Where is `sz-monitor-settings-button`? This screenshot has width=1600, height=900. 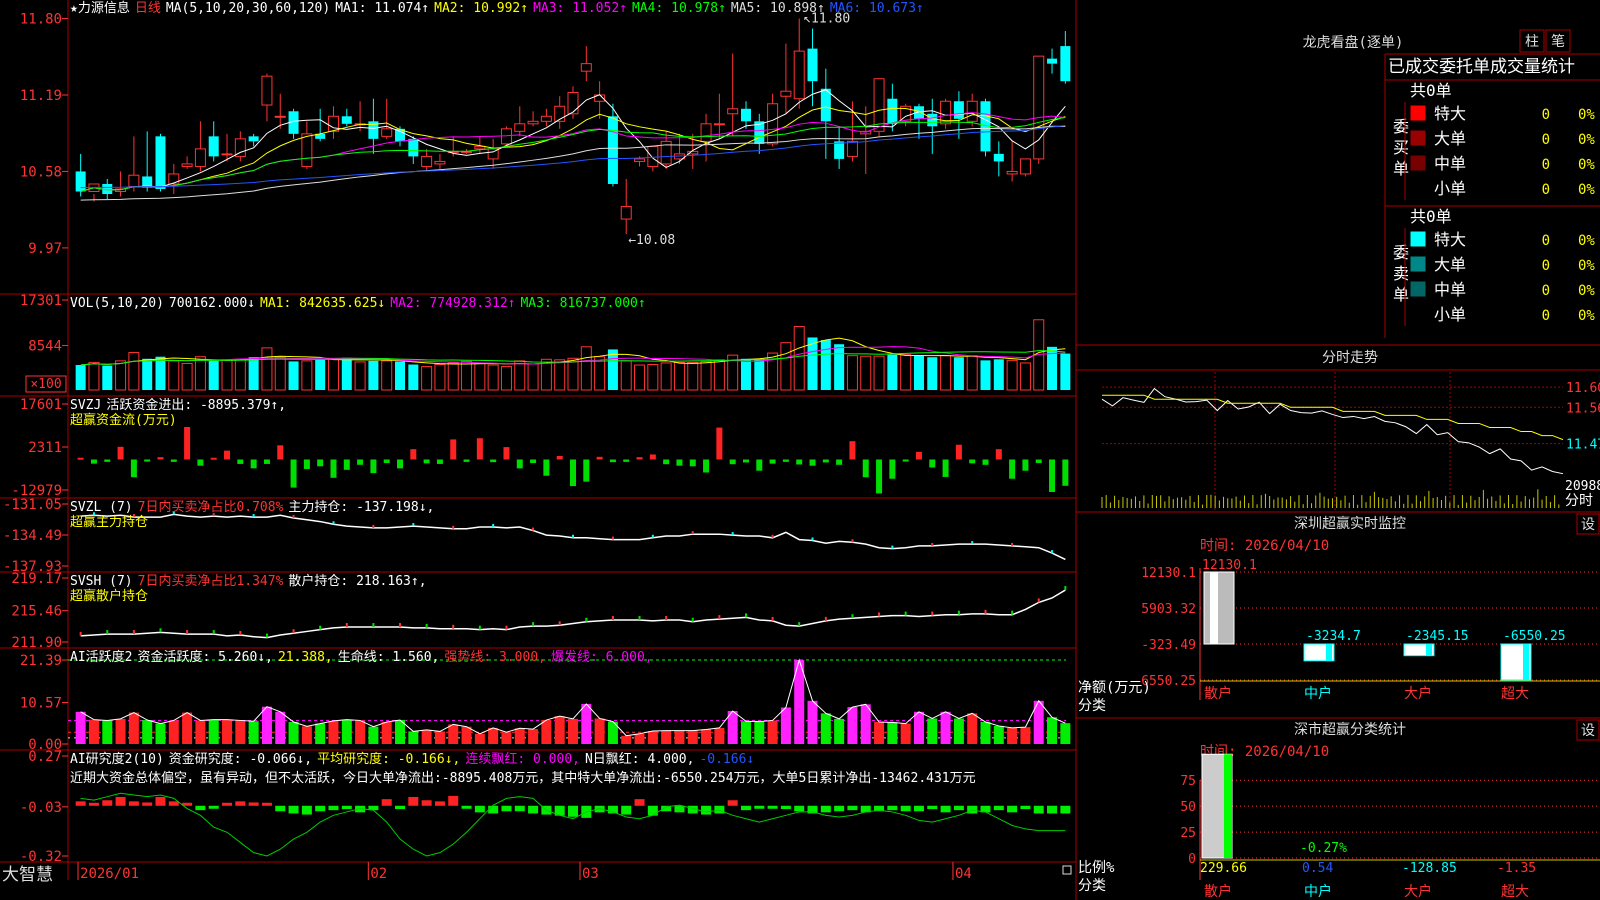 sz-monitor-settings-button is located at coordinates (1588, 524).